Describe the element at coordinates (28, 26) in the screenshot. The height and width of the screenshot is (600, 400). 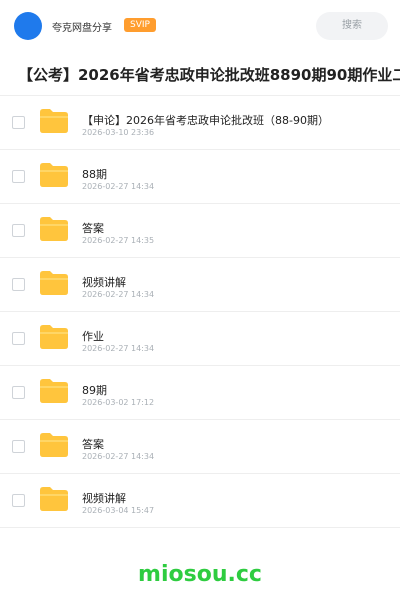
I see `avatar` at that location.